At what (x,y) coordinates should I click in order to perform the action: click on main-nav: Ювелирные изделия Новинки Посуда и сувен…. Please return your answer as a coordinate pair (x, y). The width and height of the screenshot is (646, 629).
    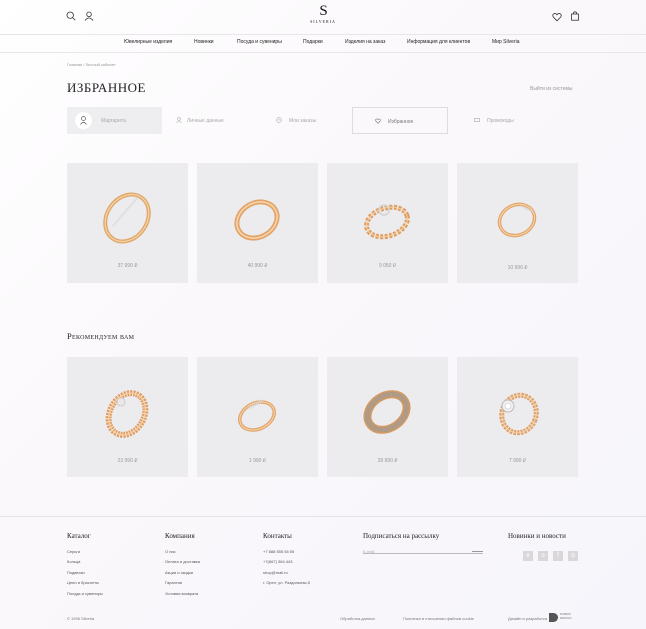
    Looking at the image, I should click on (323, 43).